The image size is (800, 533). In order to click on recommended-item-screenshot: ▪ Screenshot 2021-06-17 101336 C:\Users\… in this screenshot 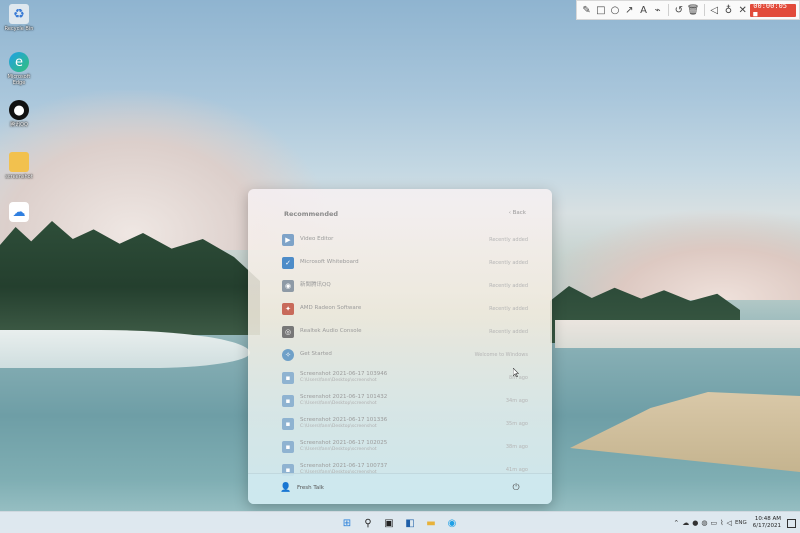, I will do `click(405, 423)`.